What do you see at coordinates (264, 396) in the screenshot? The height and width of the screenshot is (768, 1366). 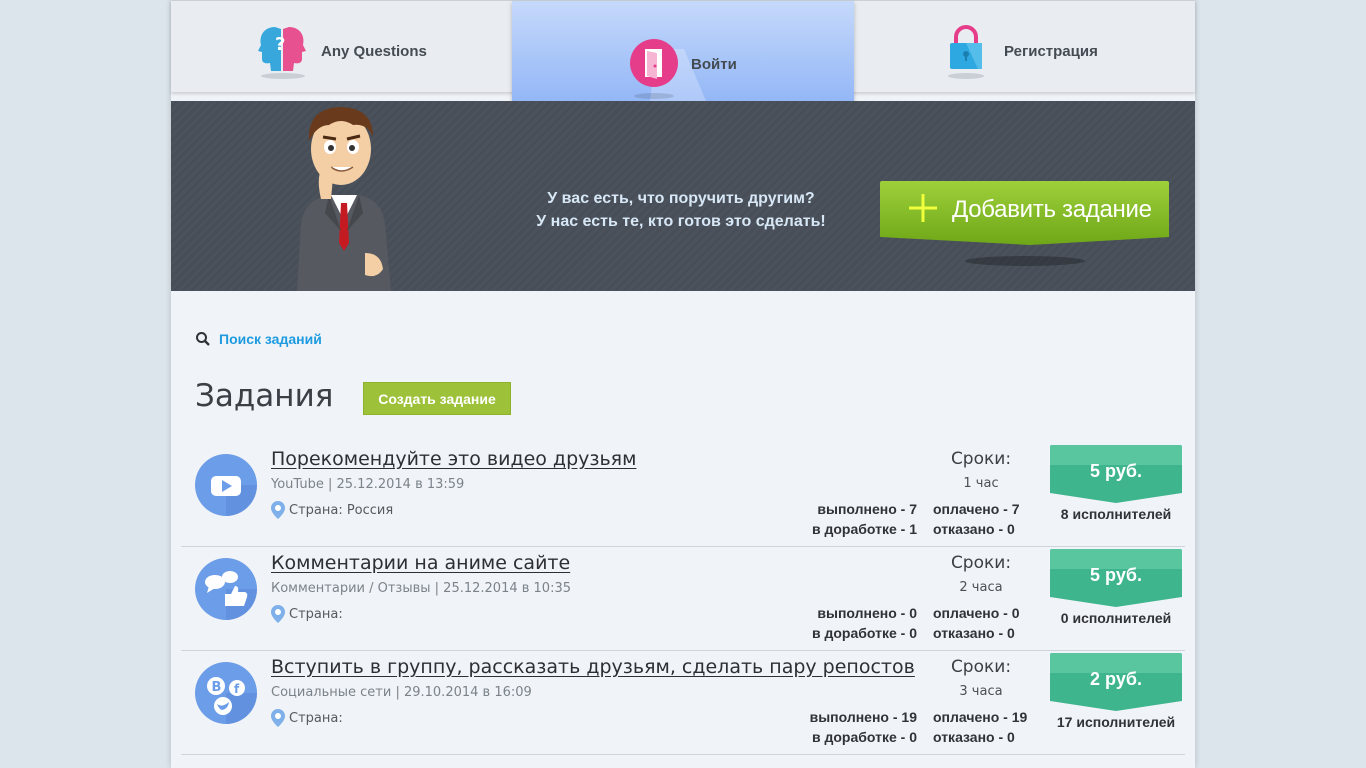 I see `page-title: Задания` at bounding box center [264, 396].